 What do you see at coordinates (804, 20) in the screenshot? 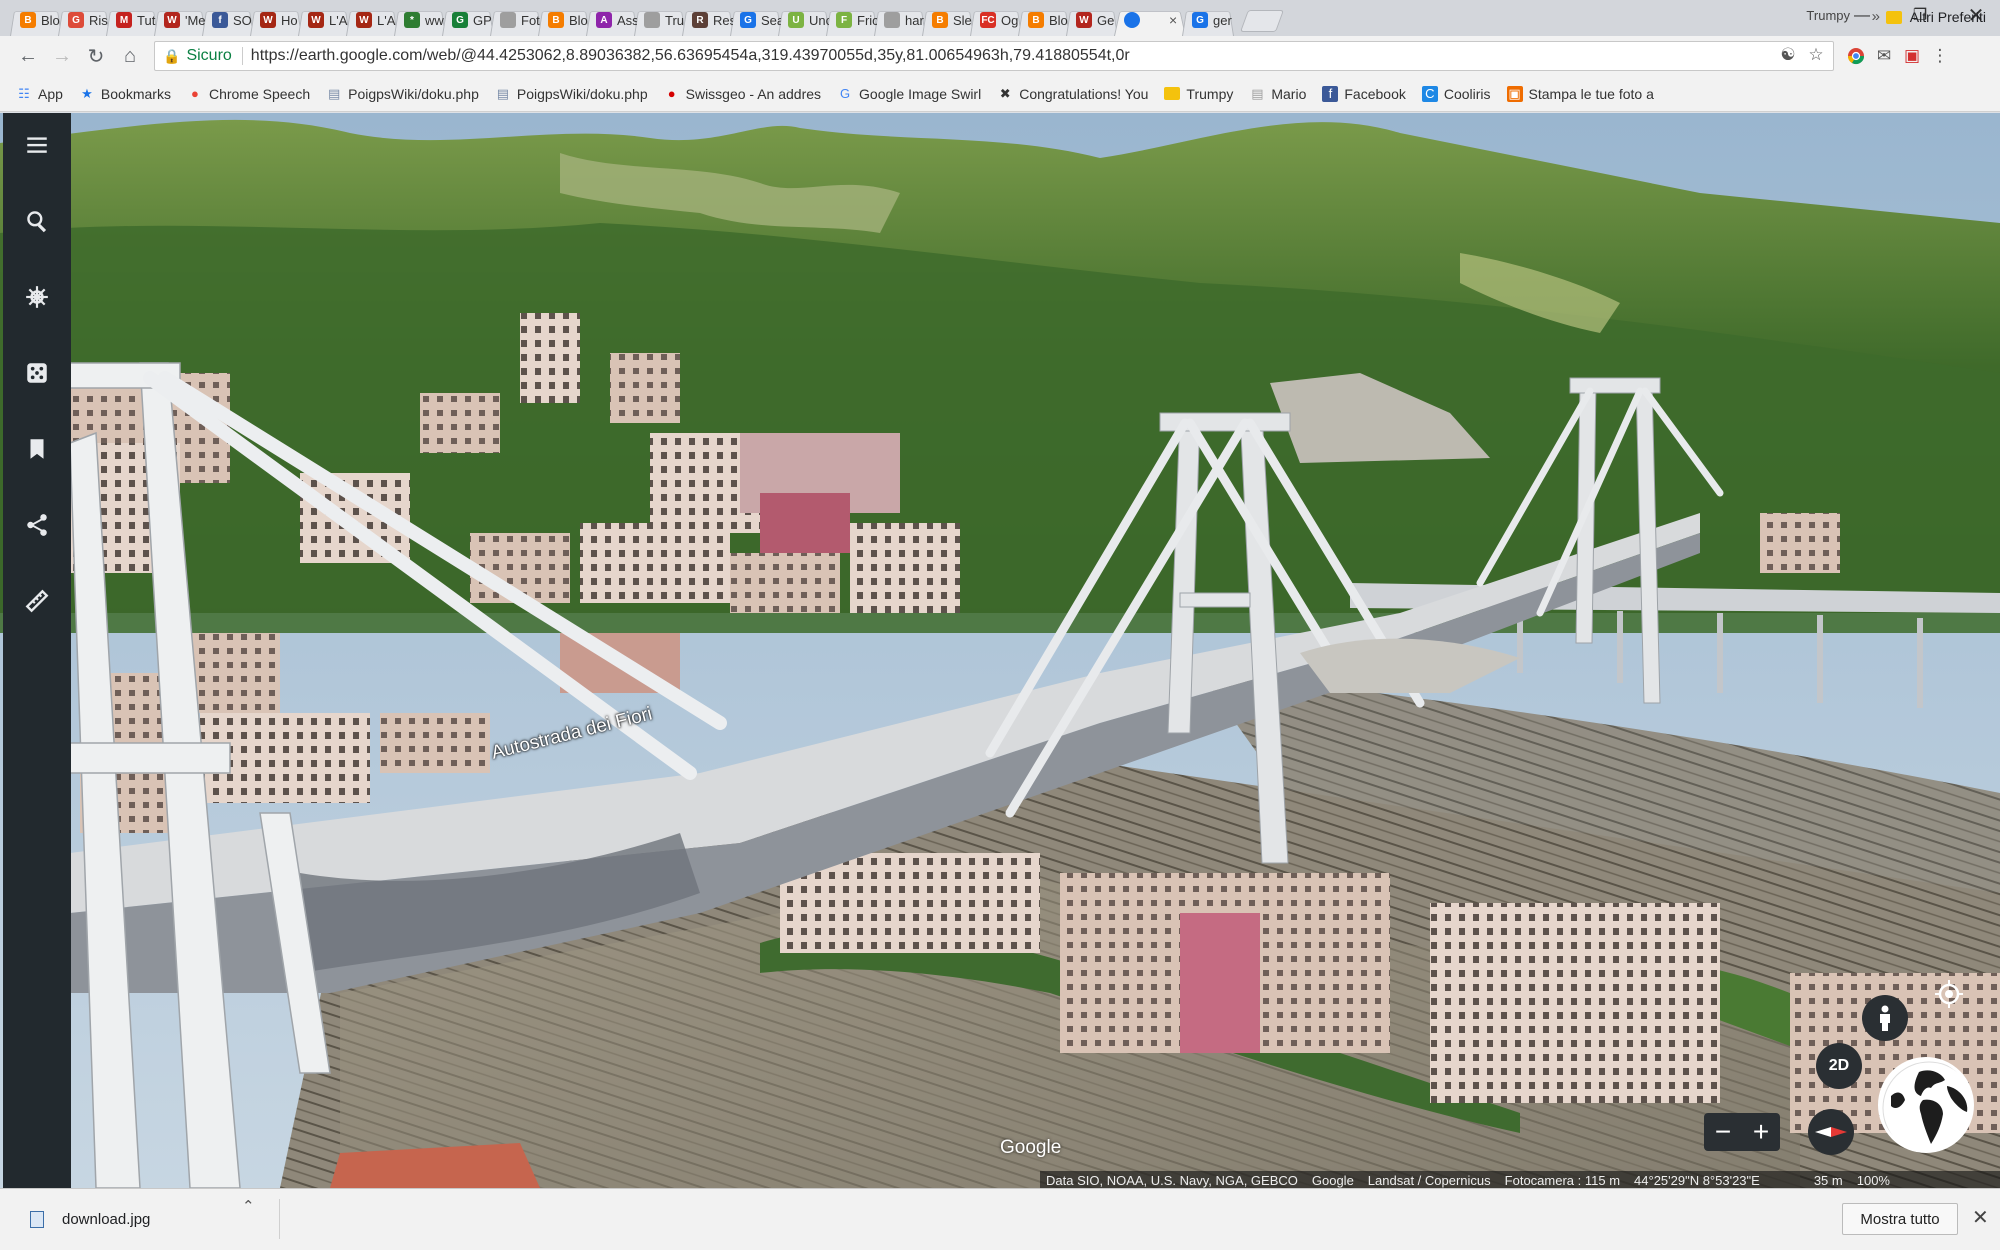
I see `tab: U Unc` at bounding box center [804, 20].